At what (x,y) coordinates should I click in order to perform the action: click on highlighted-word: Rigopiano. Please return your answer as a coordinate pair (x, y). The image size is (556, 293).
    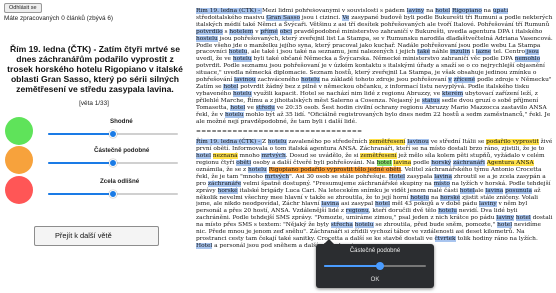
    Looking at the image, I should click on (467, 11).